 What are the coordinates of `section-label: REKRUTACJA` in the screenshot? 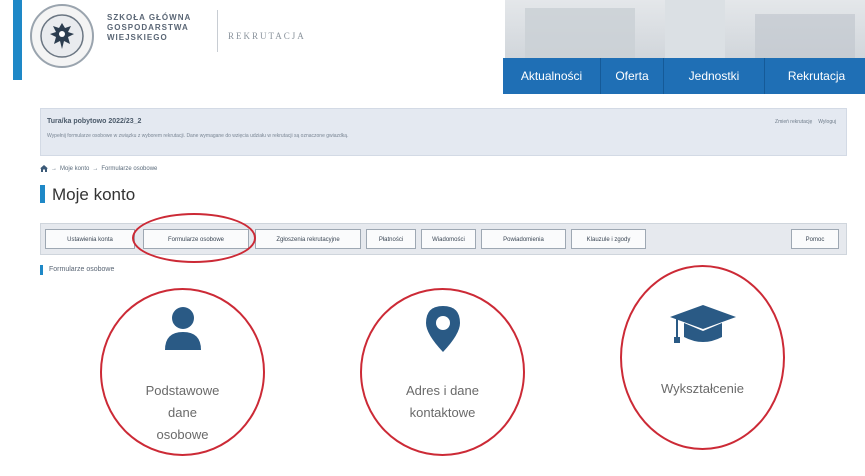 It's located at (267, 36).